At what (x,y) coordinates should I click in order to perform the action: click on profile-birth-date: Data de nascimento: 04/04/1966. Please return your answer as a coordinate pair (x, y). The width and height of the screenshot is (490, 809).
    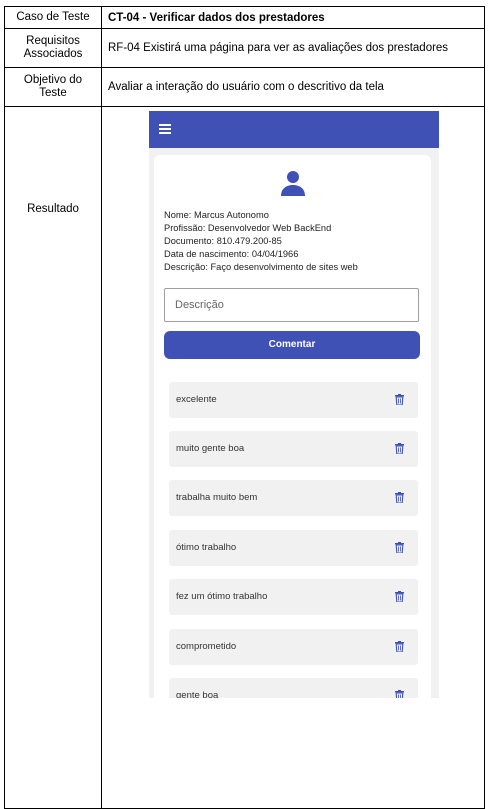
    Looking at the image, I should click on (231, 254).